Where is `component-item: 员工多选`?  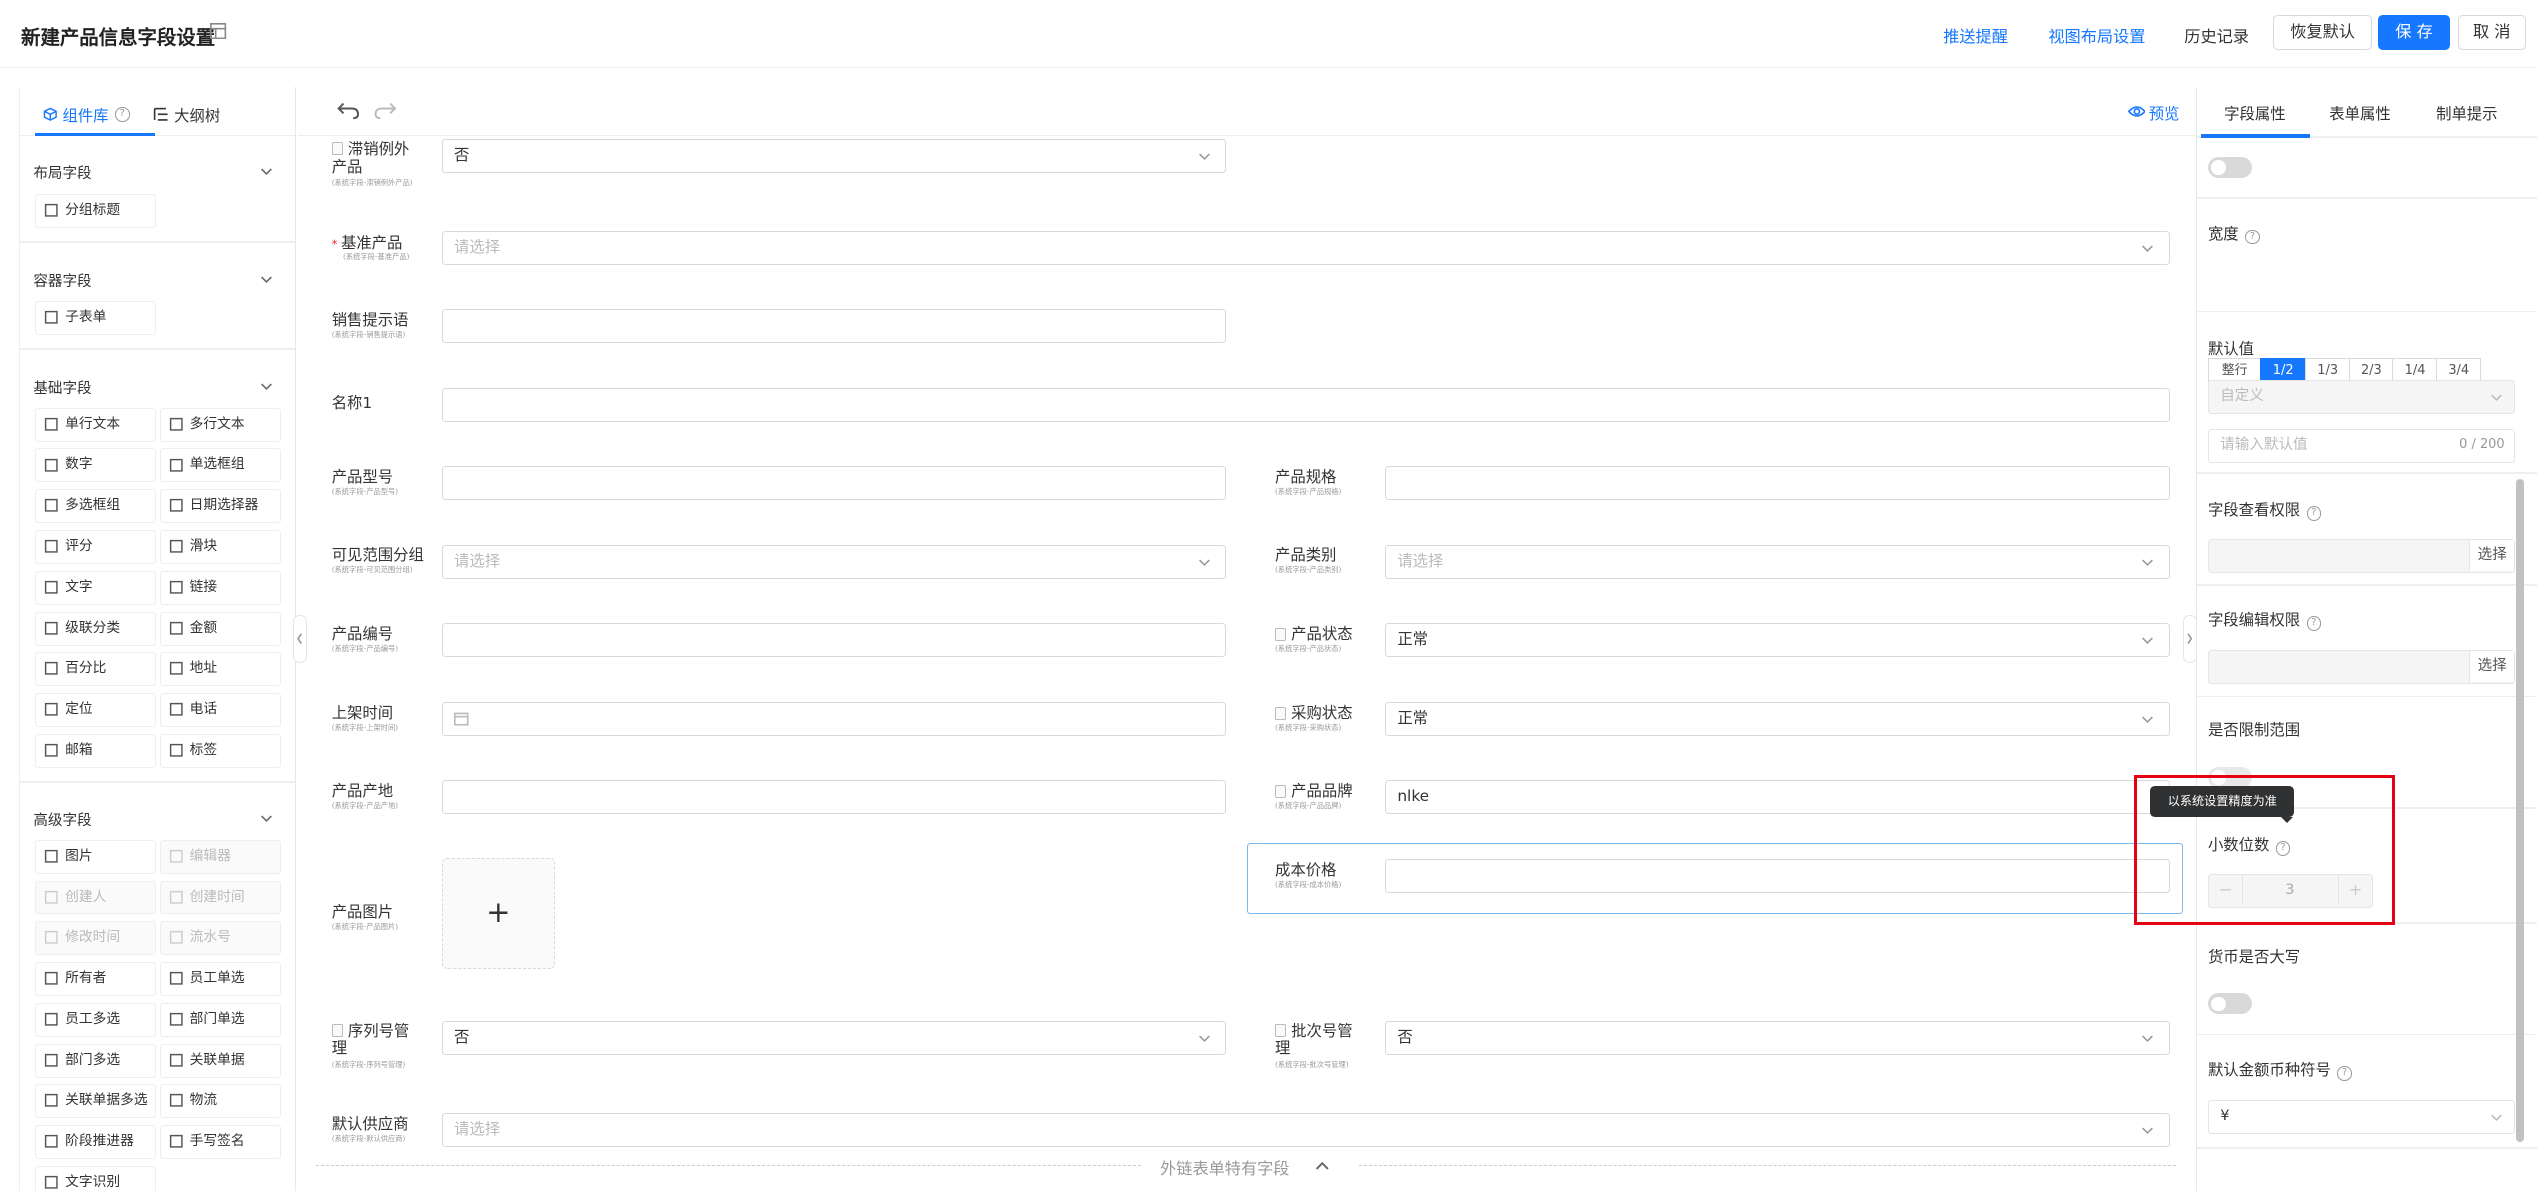 component-item: 员工多选 is located at coordinates (95, 1019).